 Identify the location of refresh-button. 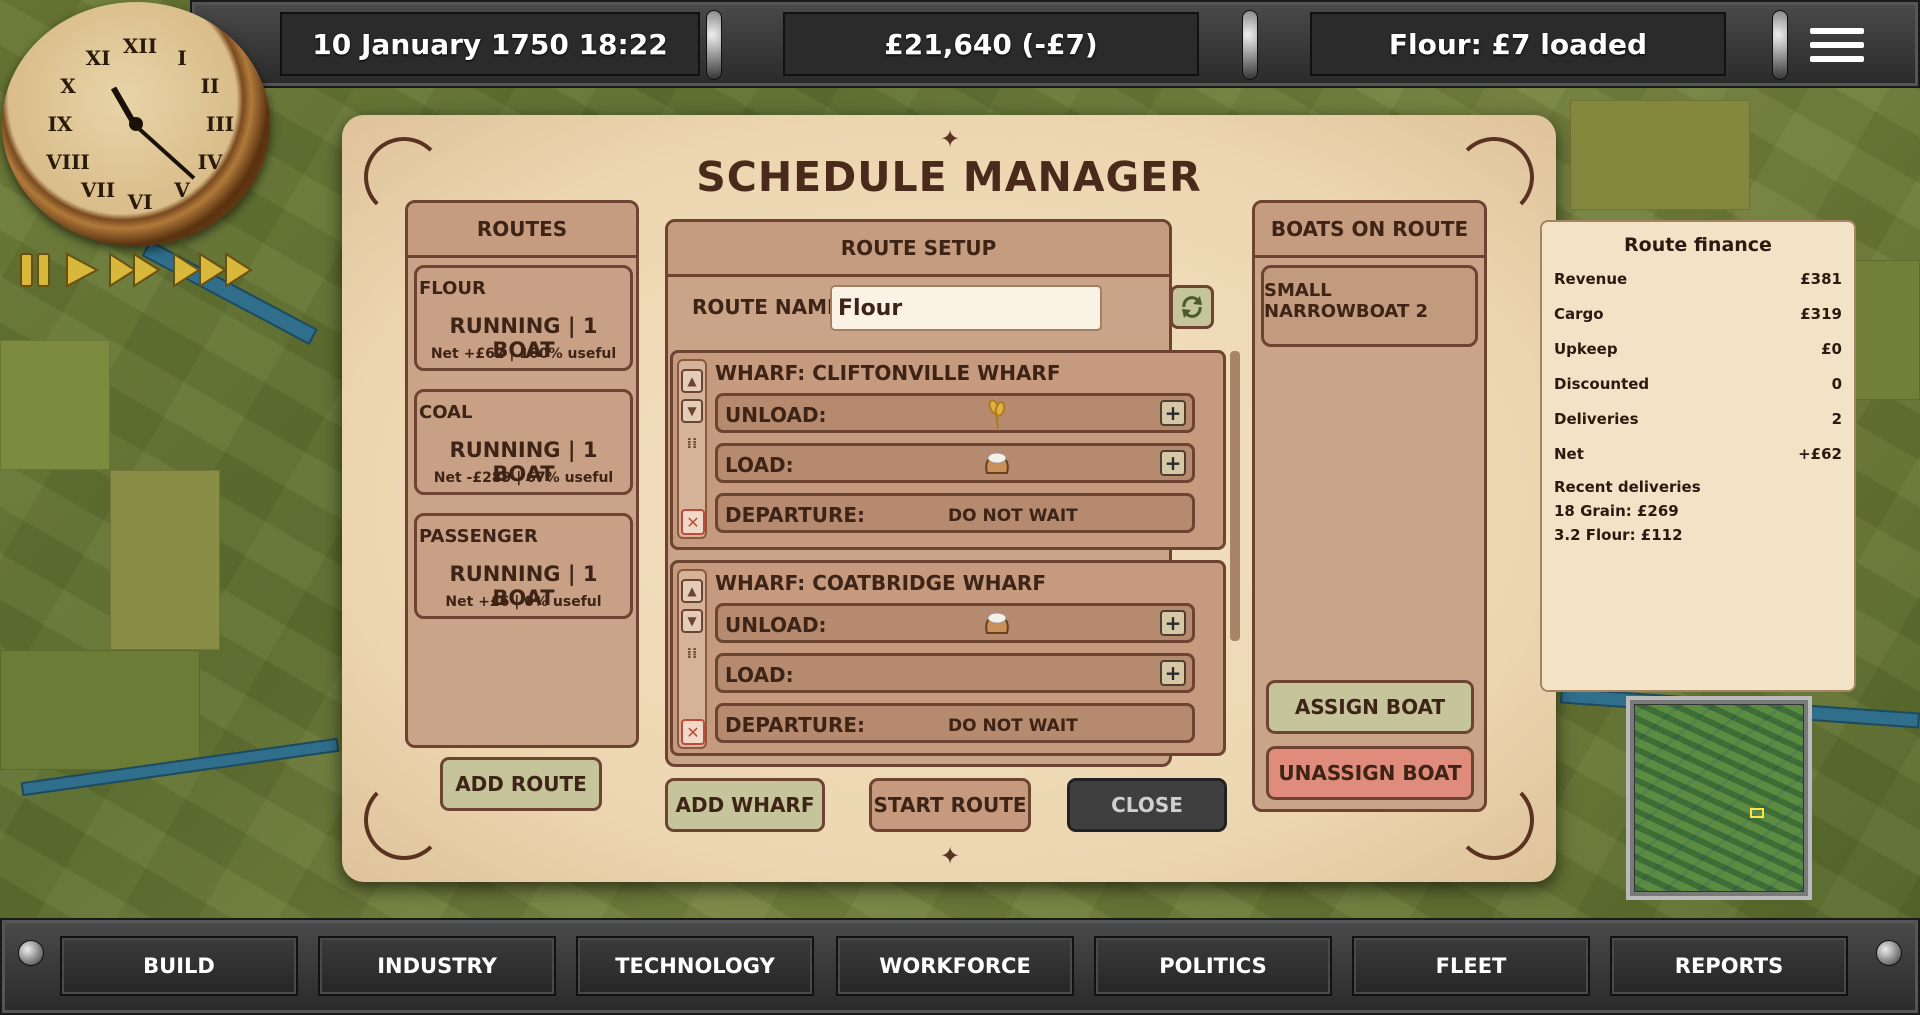
(1192, 307).